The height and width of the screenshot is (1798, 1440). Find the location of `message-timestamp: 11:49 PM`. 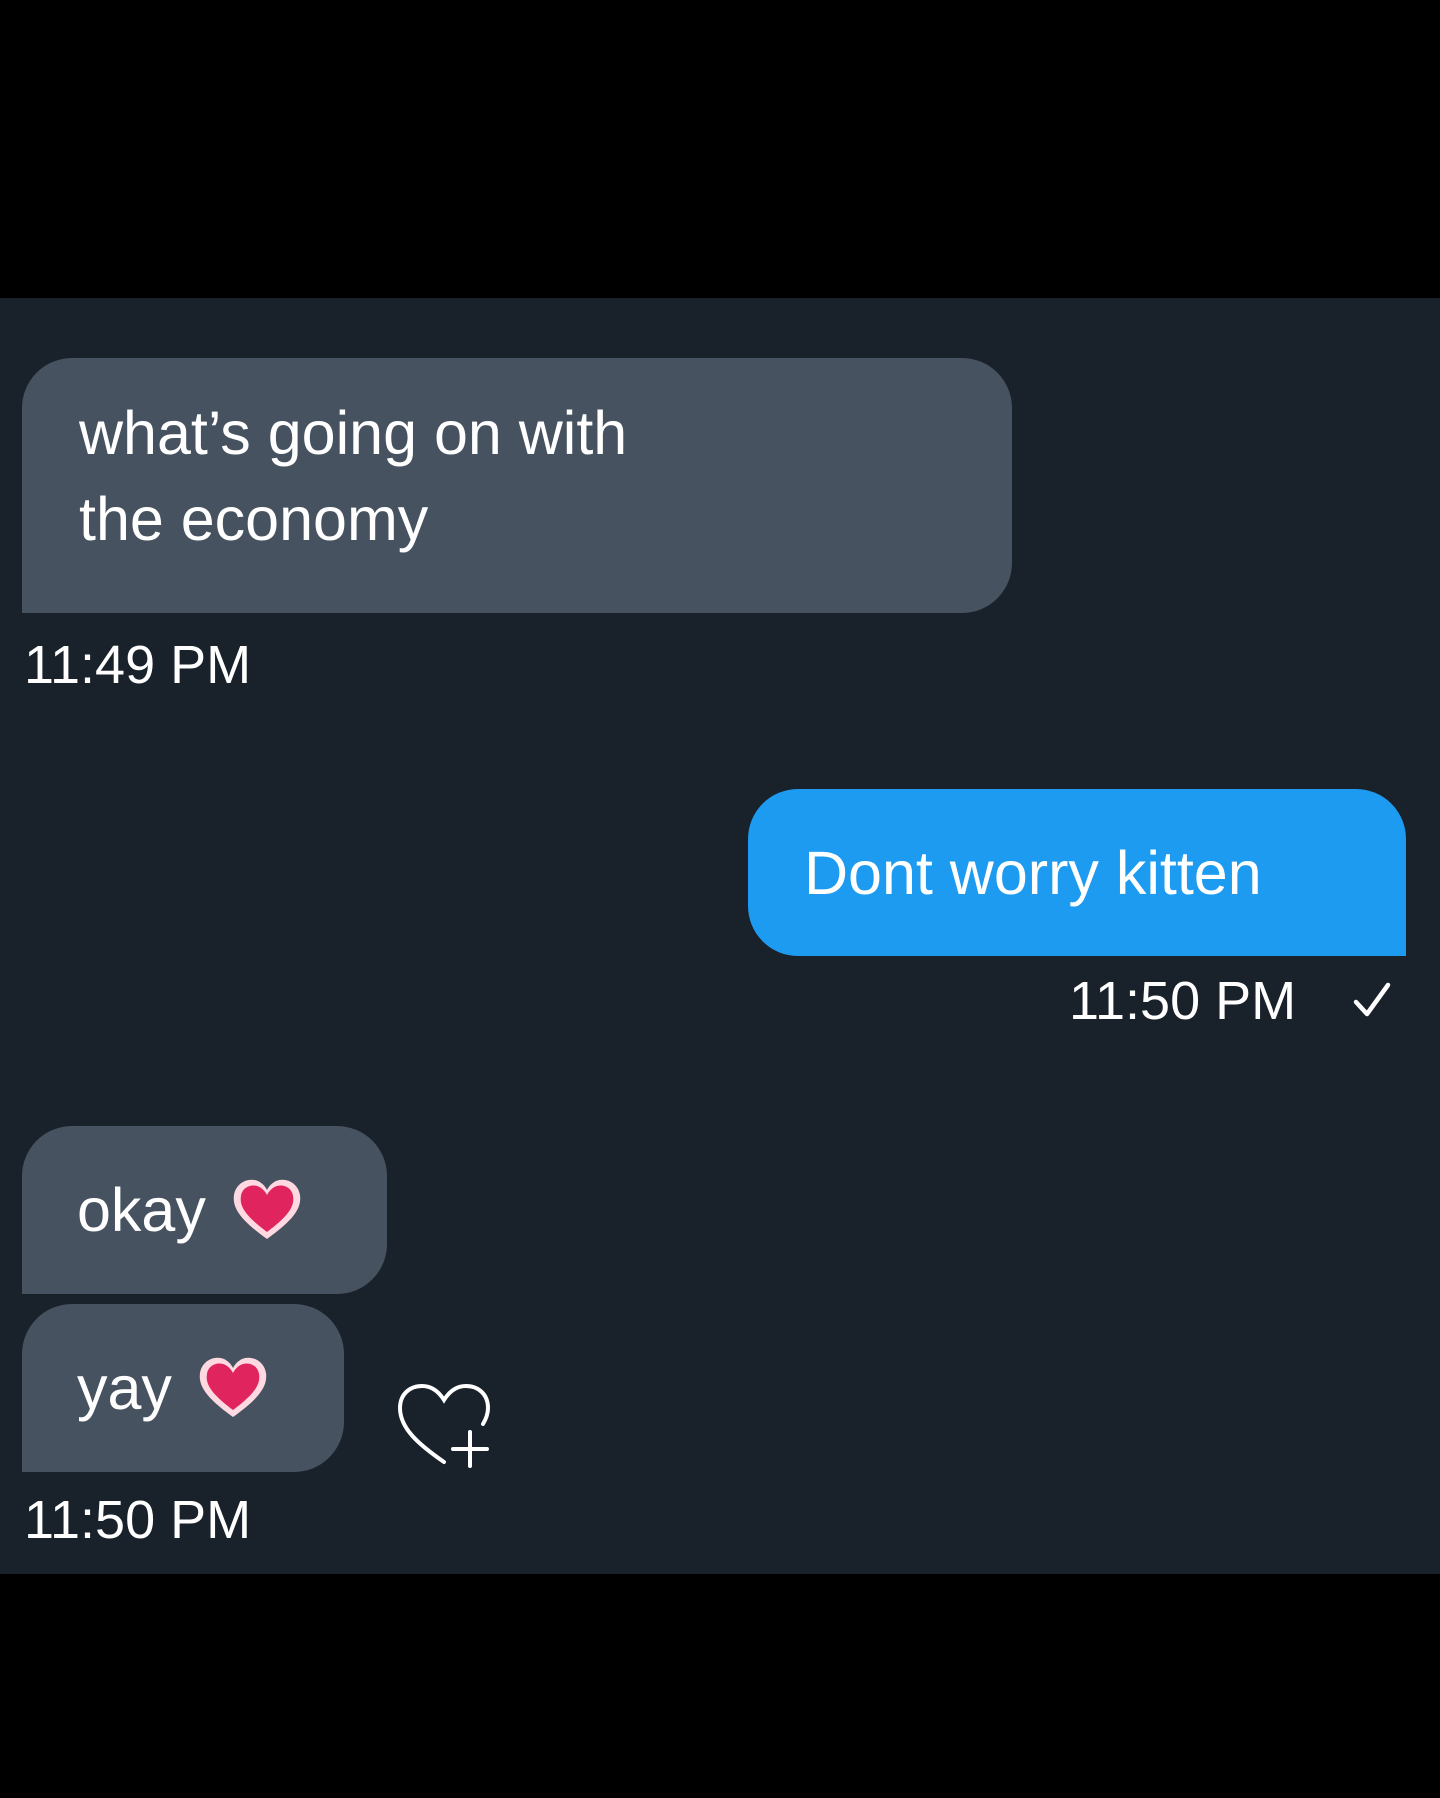

message-timestamp: 11:49 PM is located at coordinates (138, 665).